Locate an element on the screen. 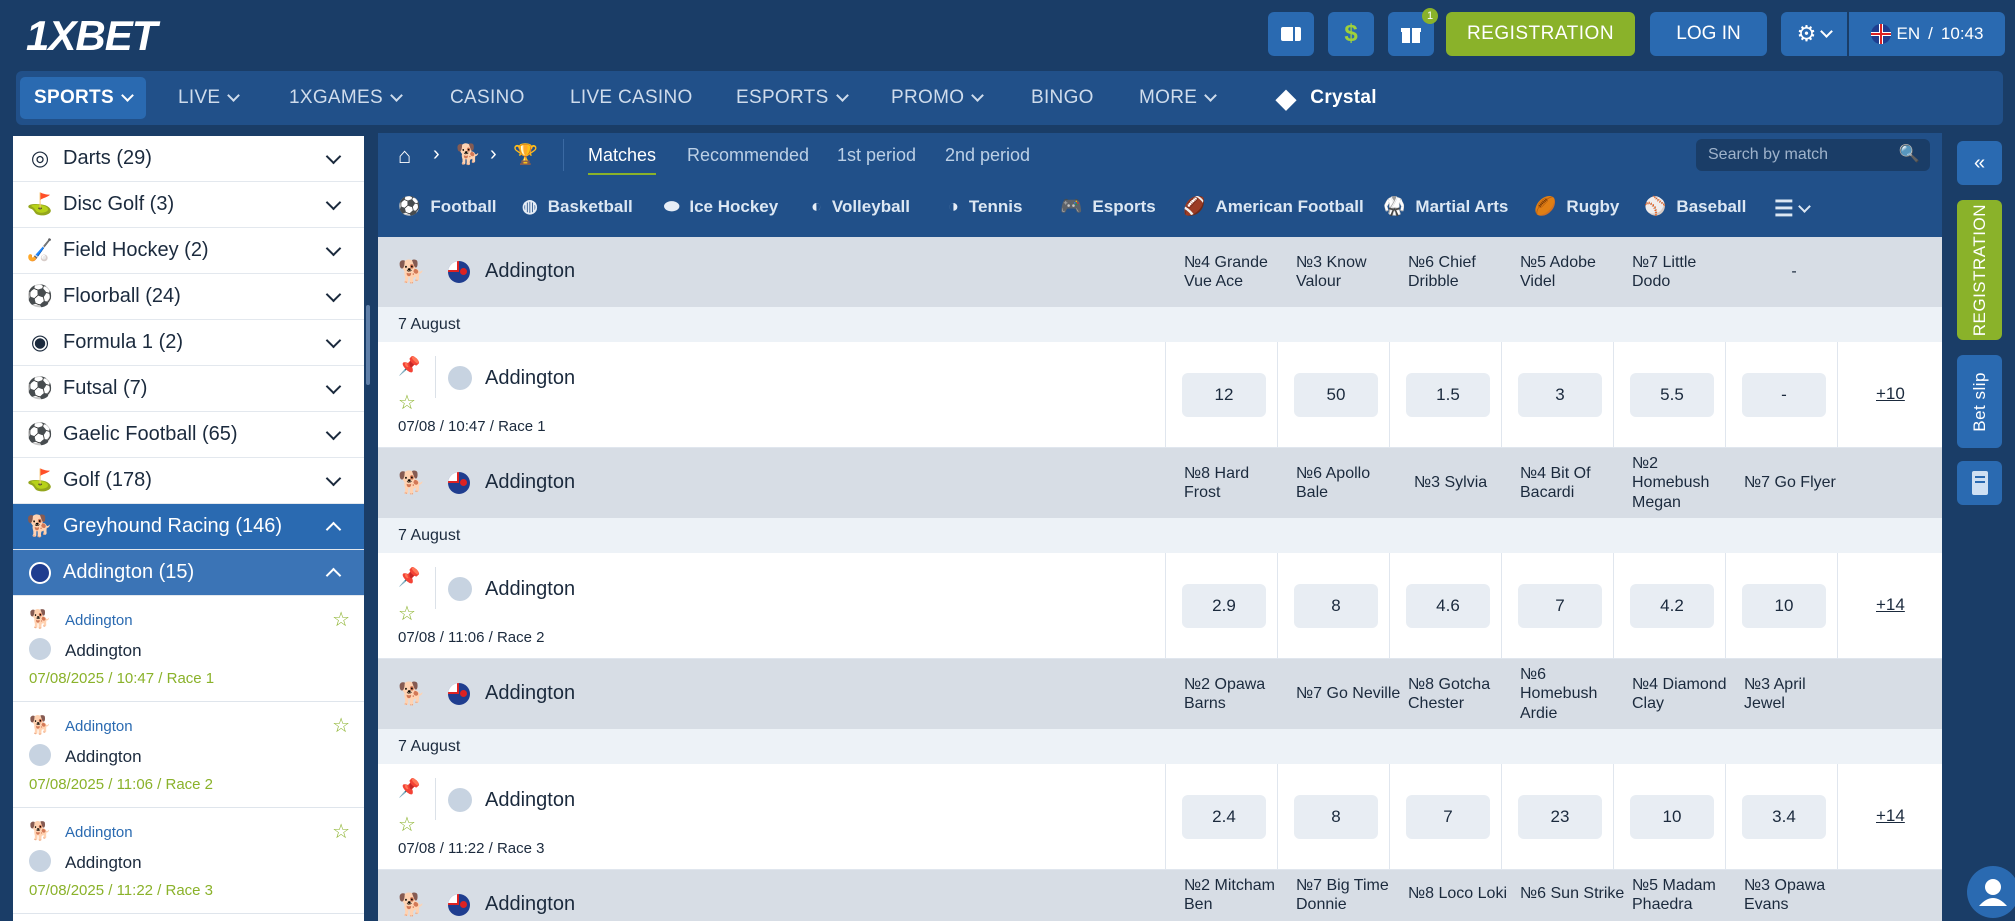 Image resolution: width=2015 pixels, height=921 pixels. odds-button: - is located at coordinates (1784, 395).